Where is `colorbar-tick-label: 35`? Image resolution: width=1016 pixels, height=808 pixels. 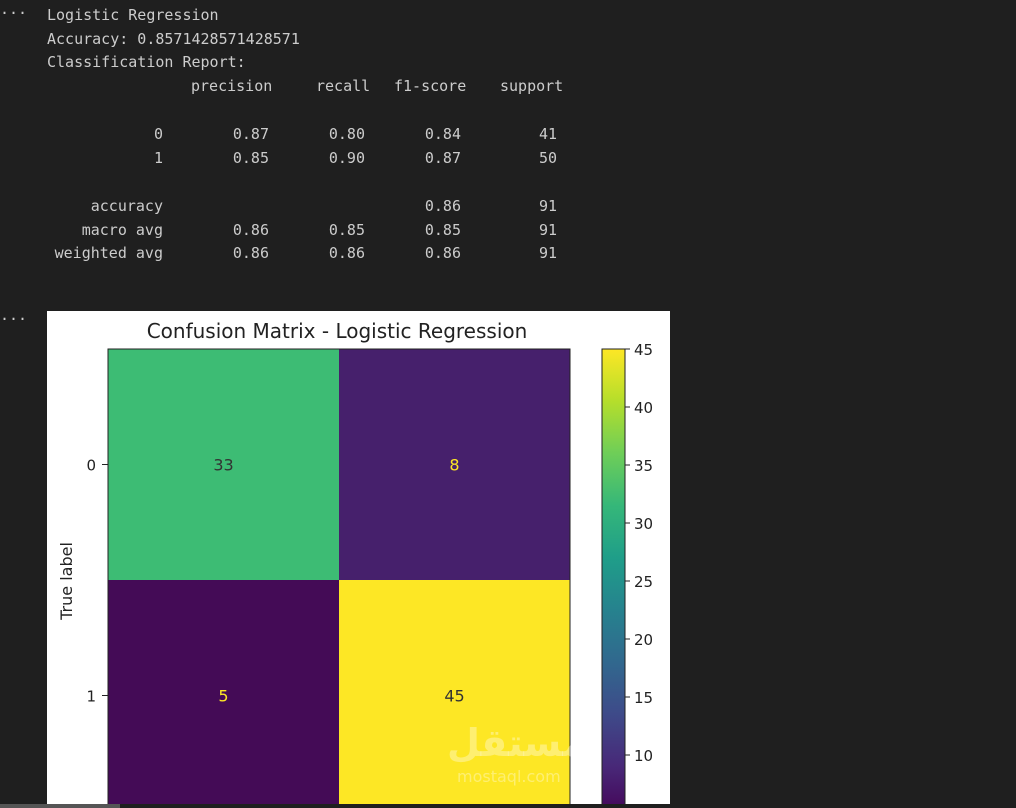 colorbar-tick-label: 35 is located at coordinates (643, 466).